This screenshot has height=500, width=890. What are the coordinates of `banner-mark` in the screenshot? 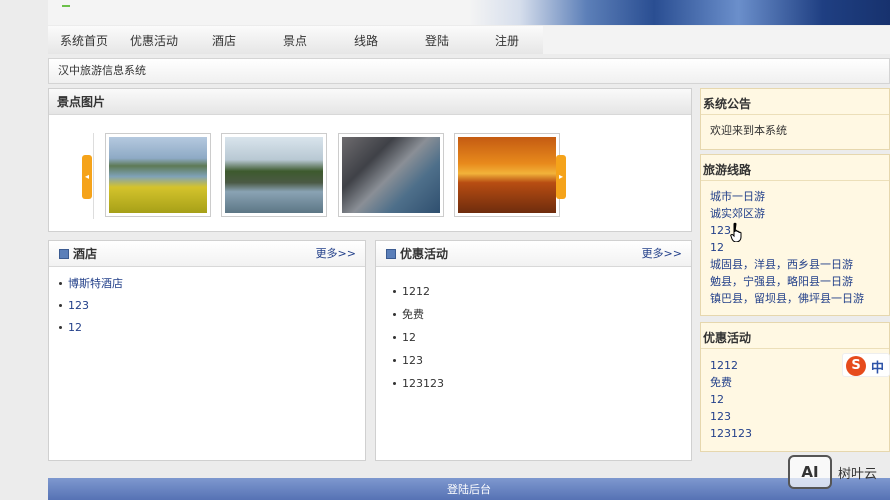 It's located at (66, 6).